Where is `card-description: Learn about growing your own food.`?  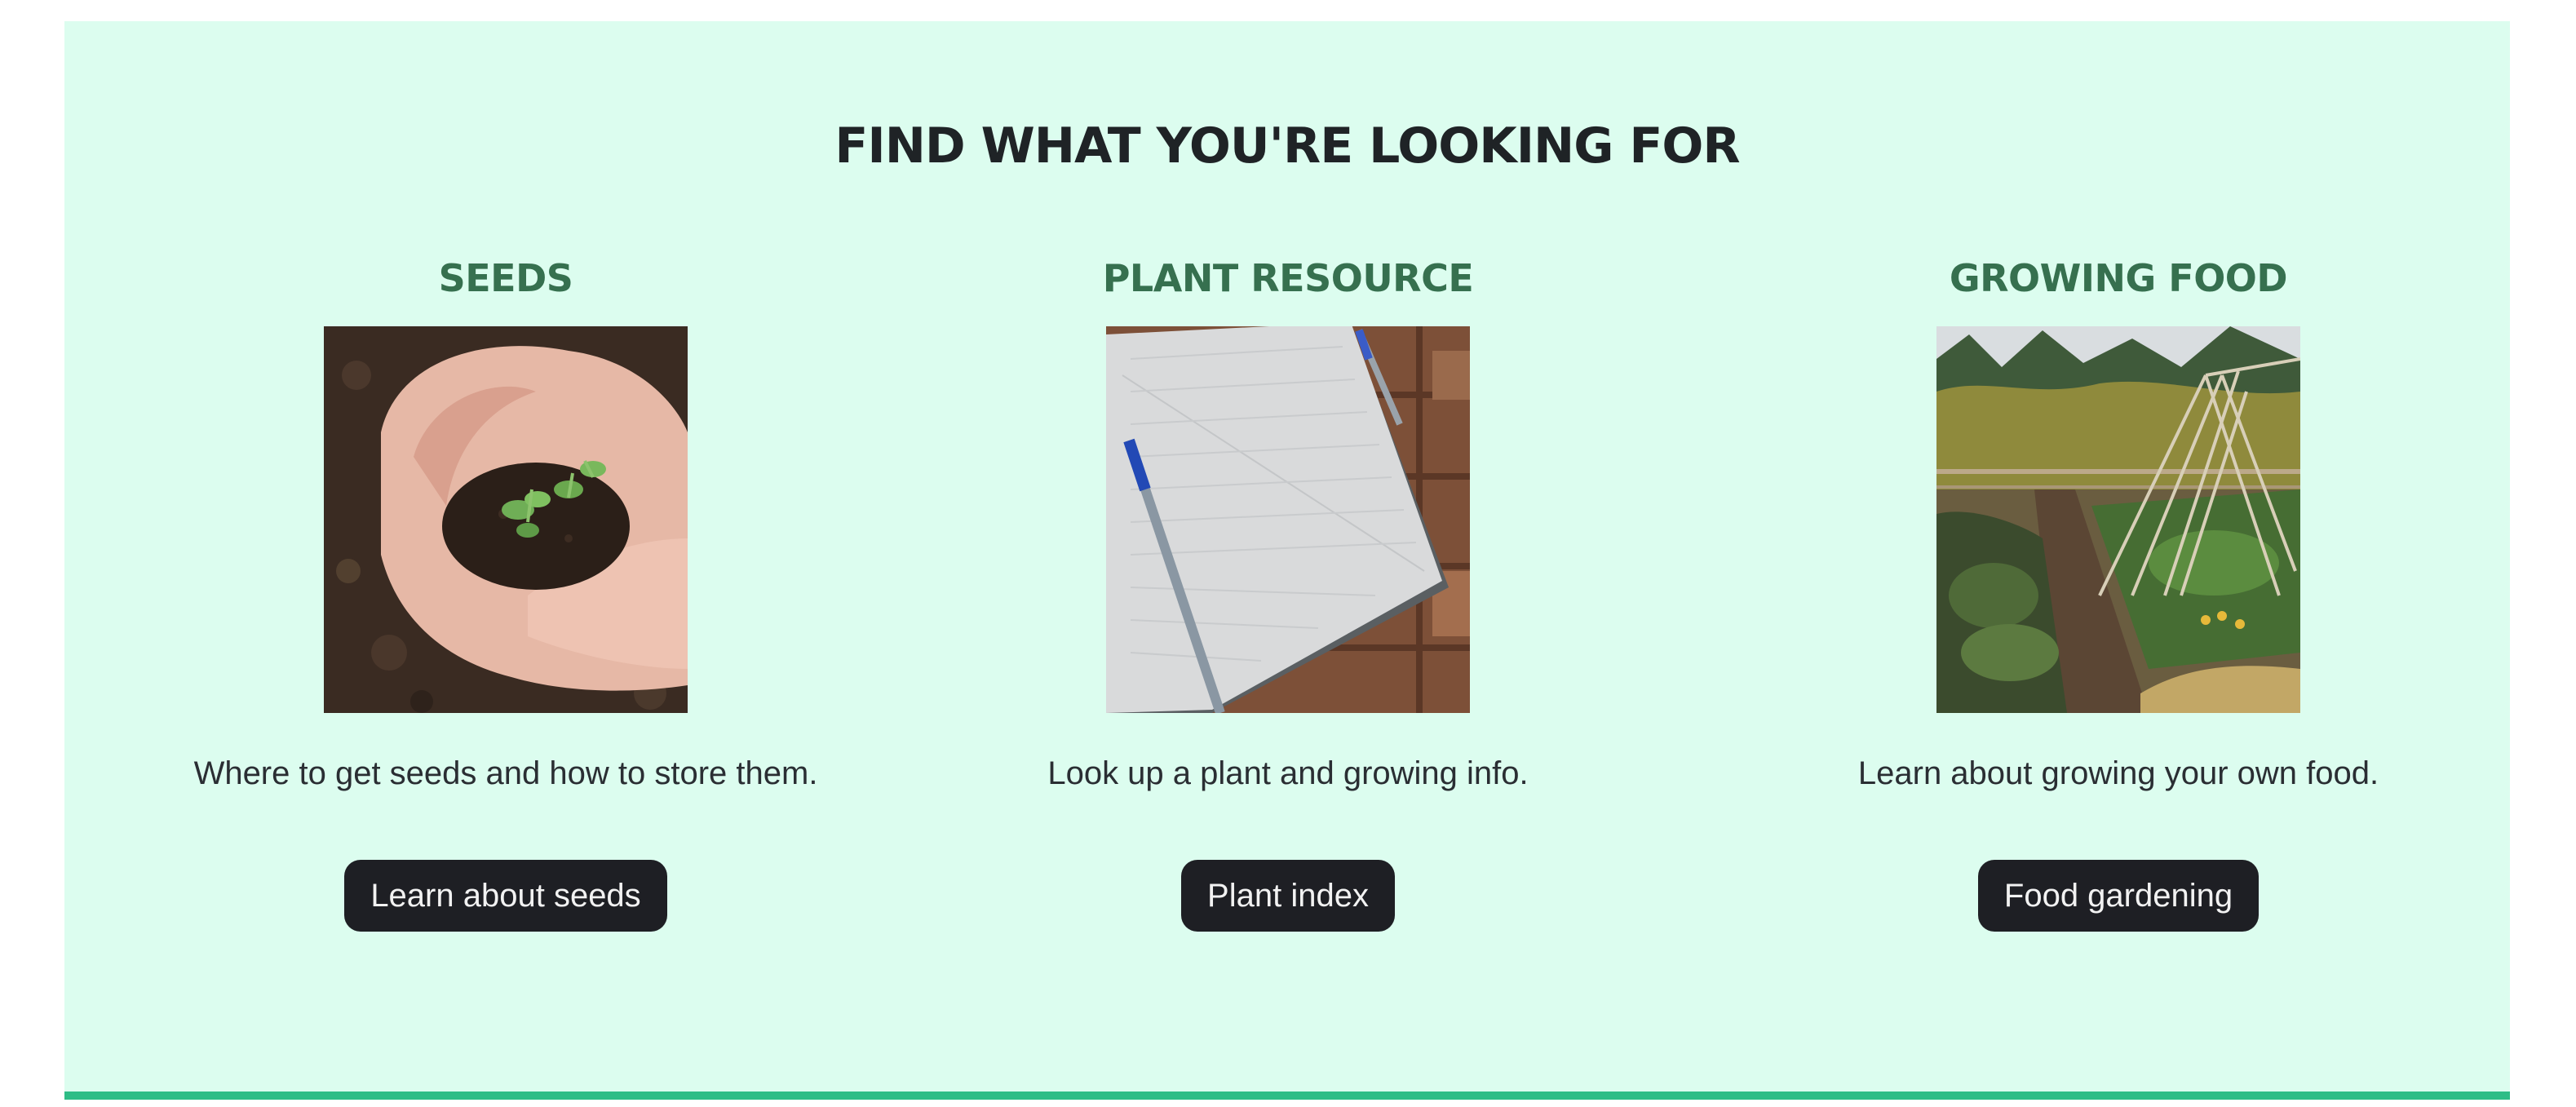
card-description: Learn about growing your own food. is located at coordinates (2118, 773).